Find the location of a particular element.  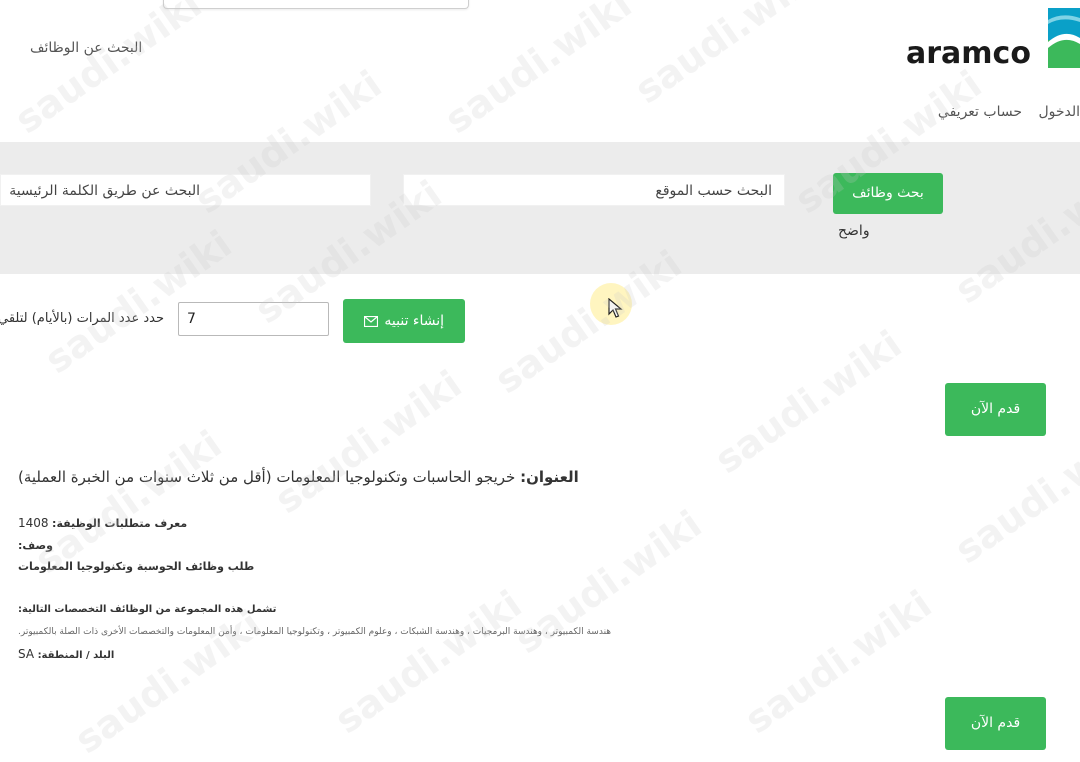

country-value: SA is located at coordinates (26, 654).